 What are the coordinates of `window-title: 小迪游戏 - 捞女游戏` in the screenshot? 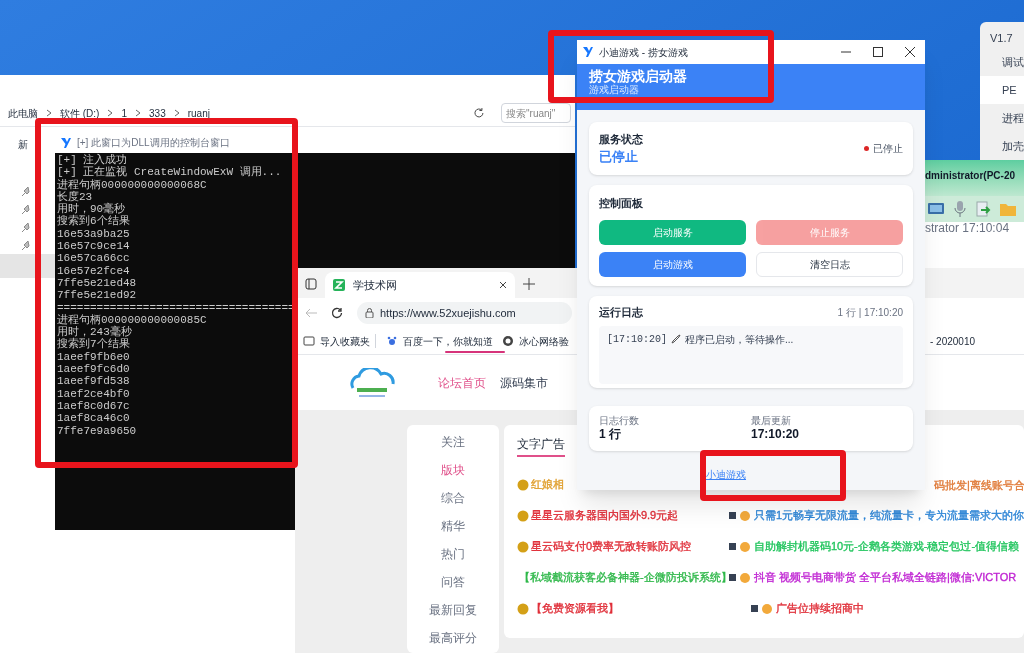 It's located at (644, 52).